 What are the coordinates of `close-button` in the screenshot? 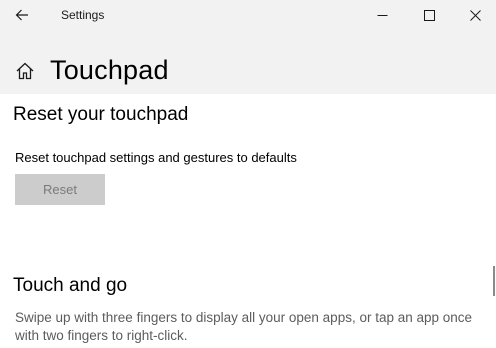 It's located at (474, 15).